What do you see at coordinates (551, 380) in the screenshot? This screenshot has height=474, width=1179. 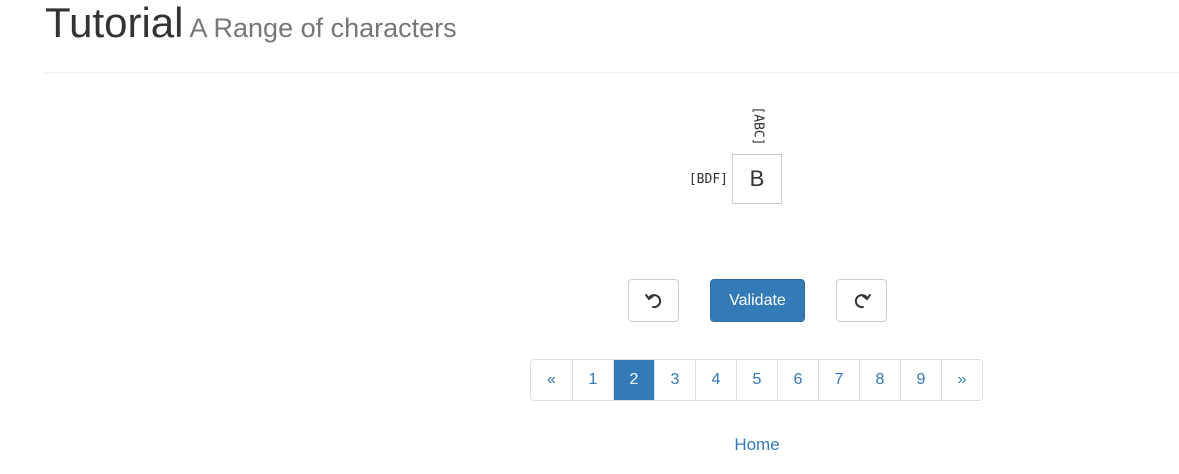 I see `pagination-prev: «` at bounding box center [551, 380].